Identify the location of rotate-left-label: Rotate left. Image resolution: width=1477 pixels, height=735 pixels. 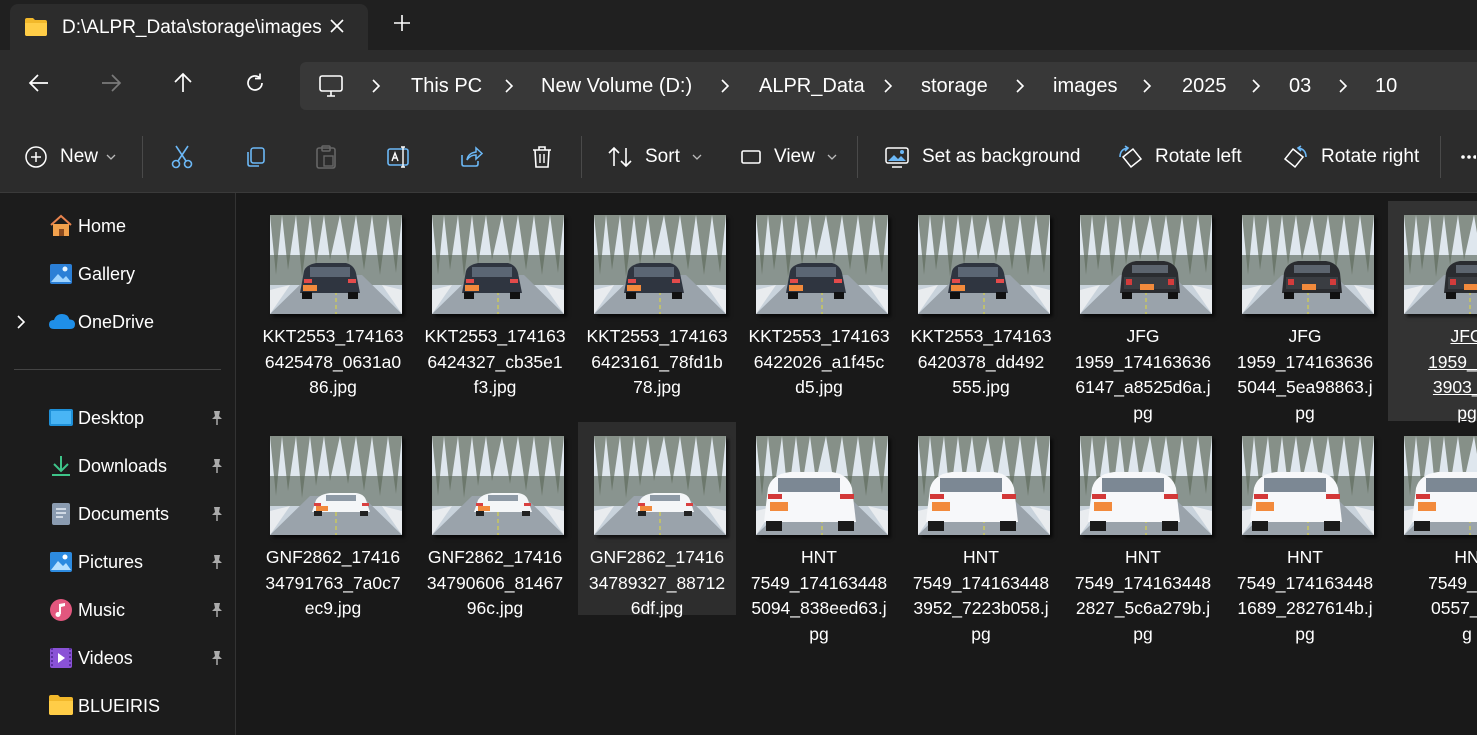
(1198, 156).